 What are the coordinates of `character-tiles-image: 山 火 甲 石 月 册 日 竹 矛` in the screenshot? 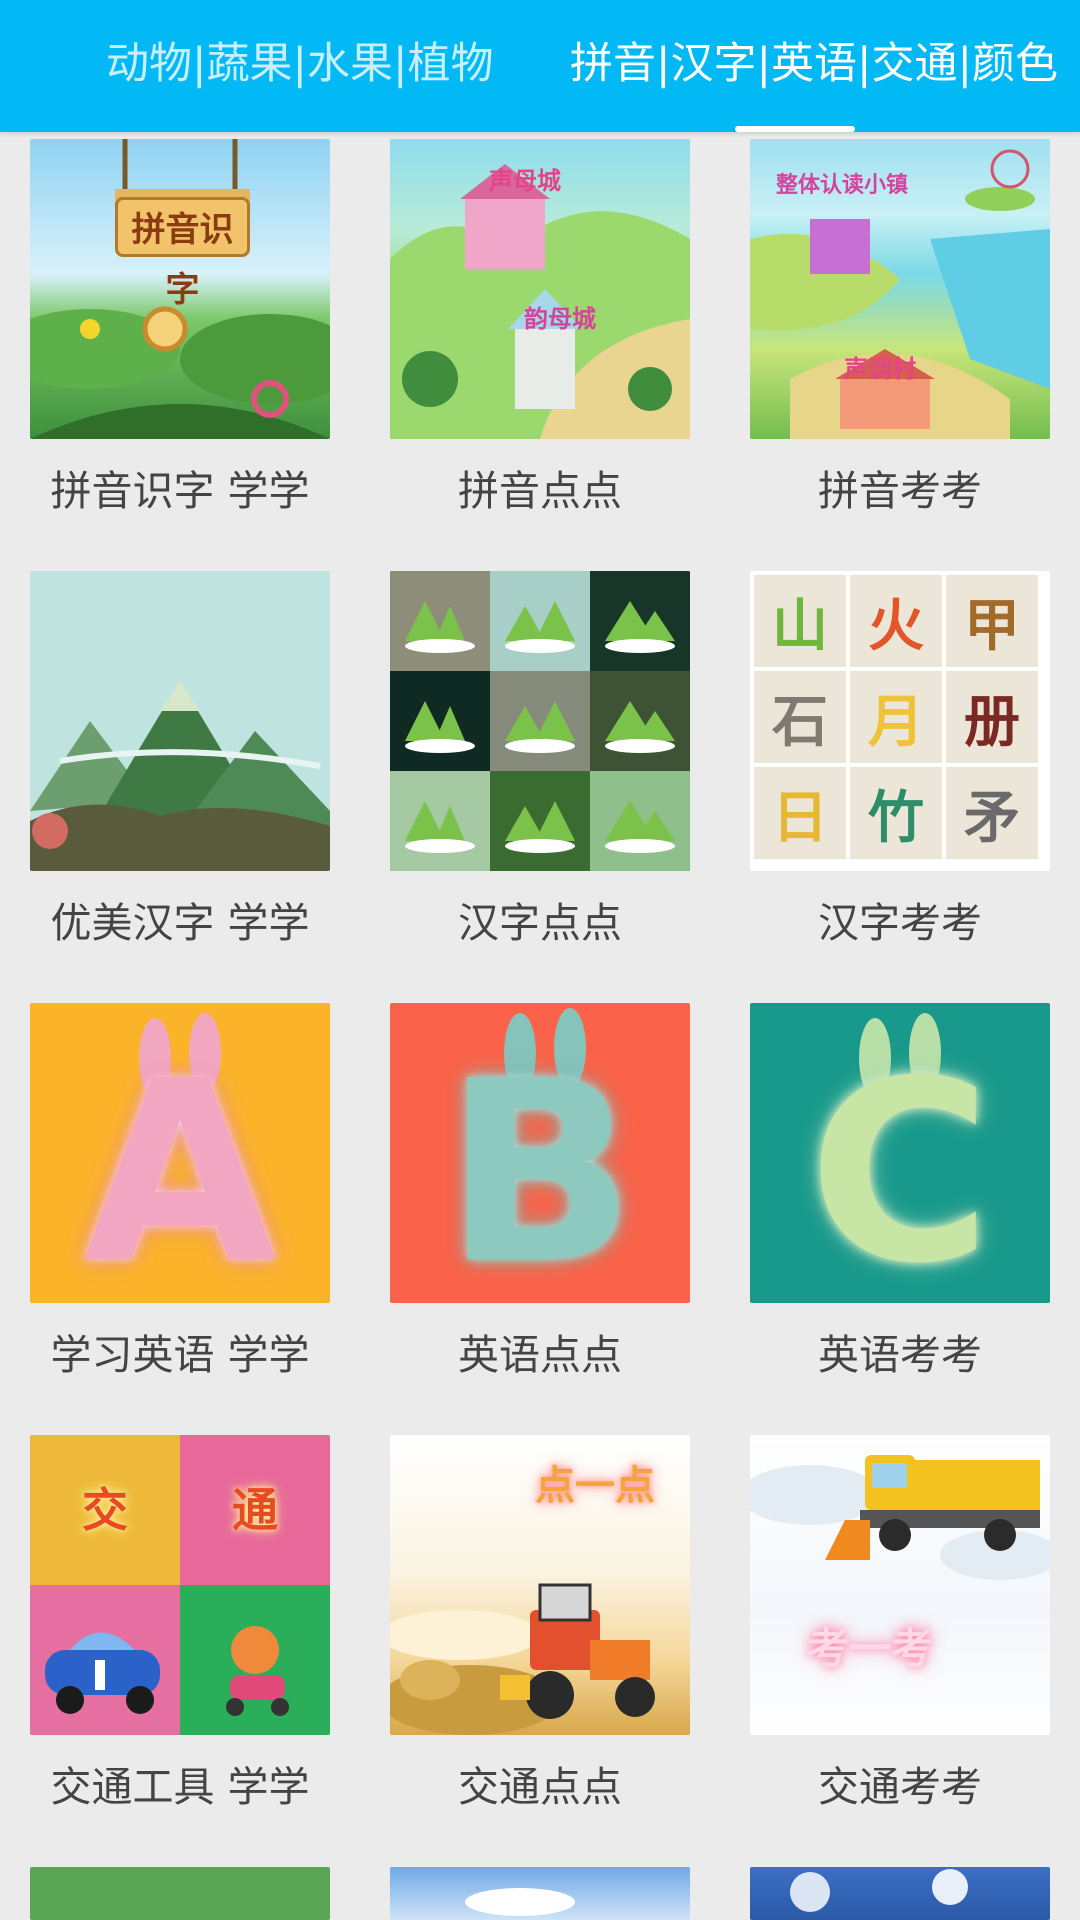 It's located at (900, 721).